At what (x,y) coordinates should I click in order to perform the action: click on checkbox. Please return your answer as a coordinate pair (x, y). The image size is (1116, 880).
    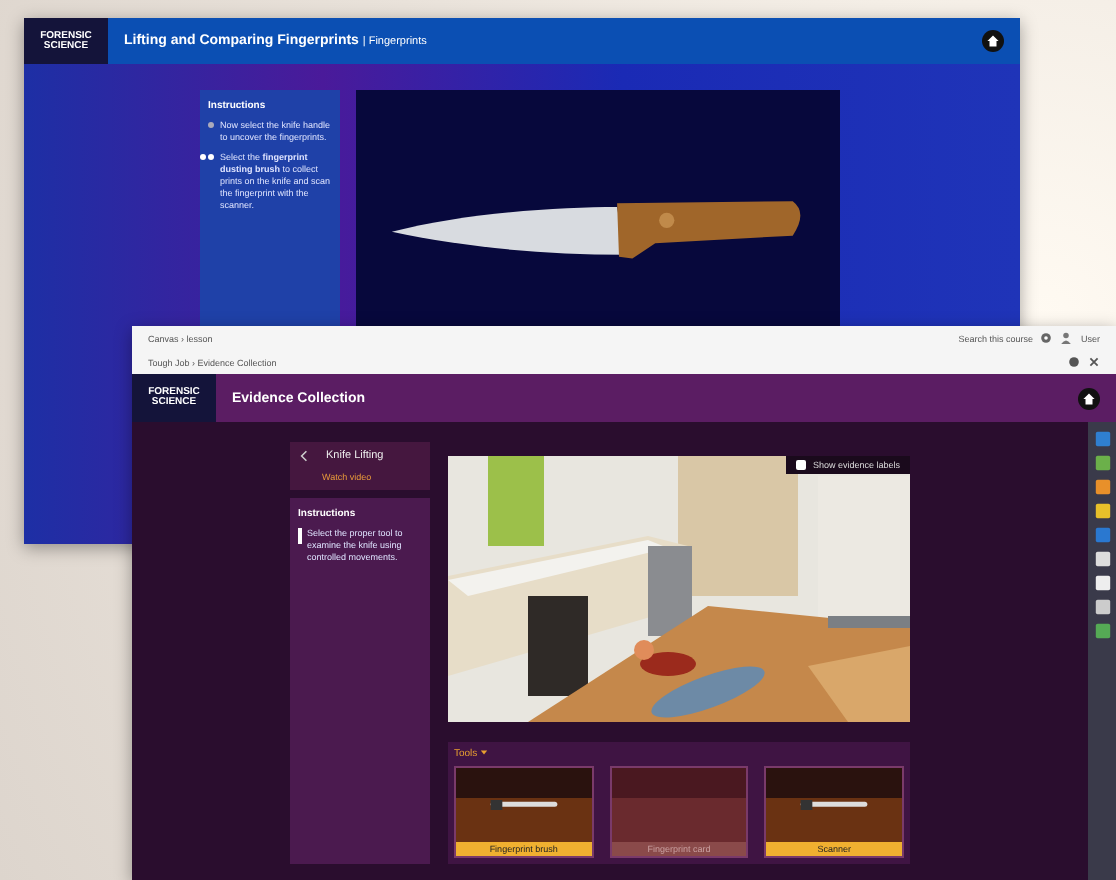
    Looking at the image, I should click on (801, 465).